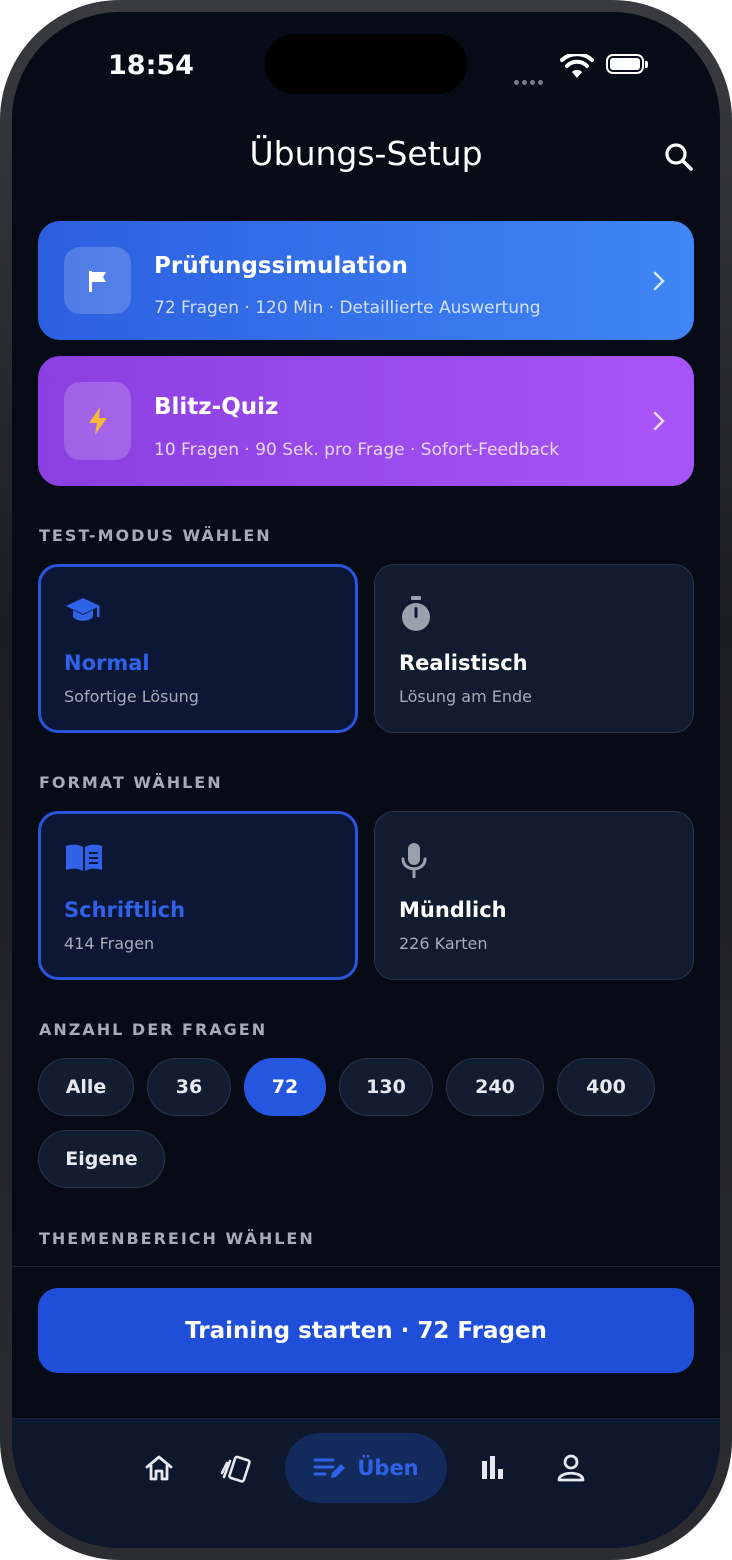 Image resolution: width=732 pixels, height=1560 pixels. I want to click on count-chip-custom: Eigene, so click(101, 1159).